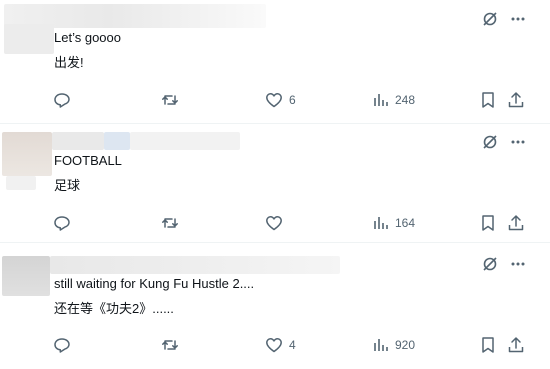 The image size is (550, 369). I want to click on post-text: Let’s goooo, so click(87, 37).